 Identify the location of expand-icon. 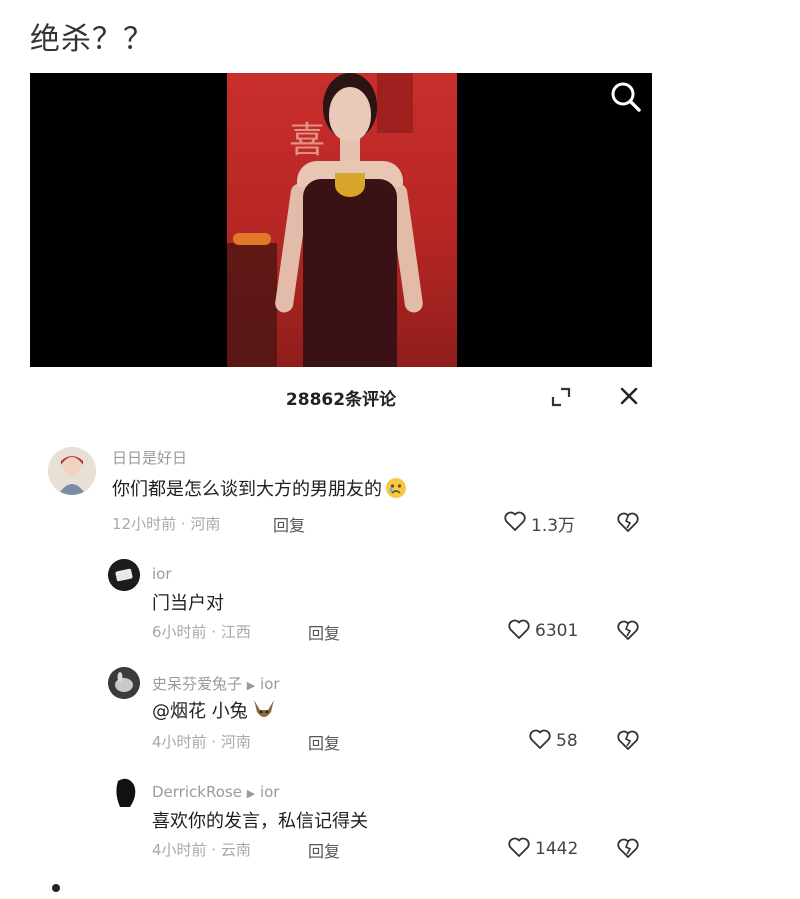
(561, 397).